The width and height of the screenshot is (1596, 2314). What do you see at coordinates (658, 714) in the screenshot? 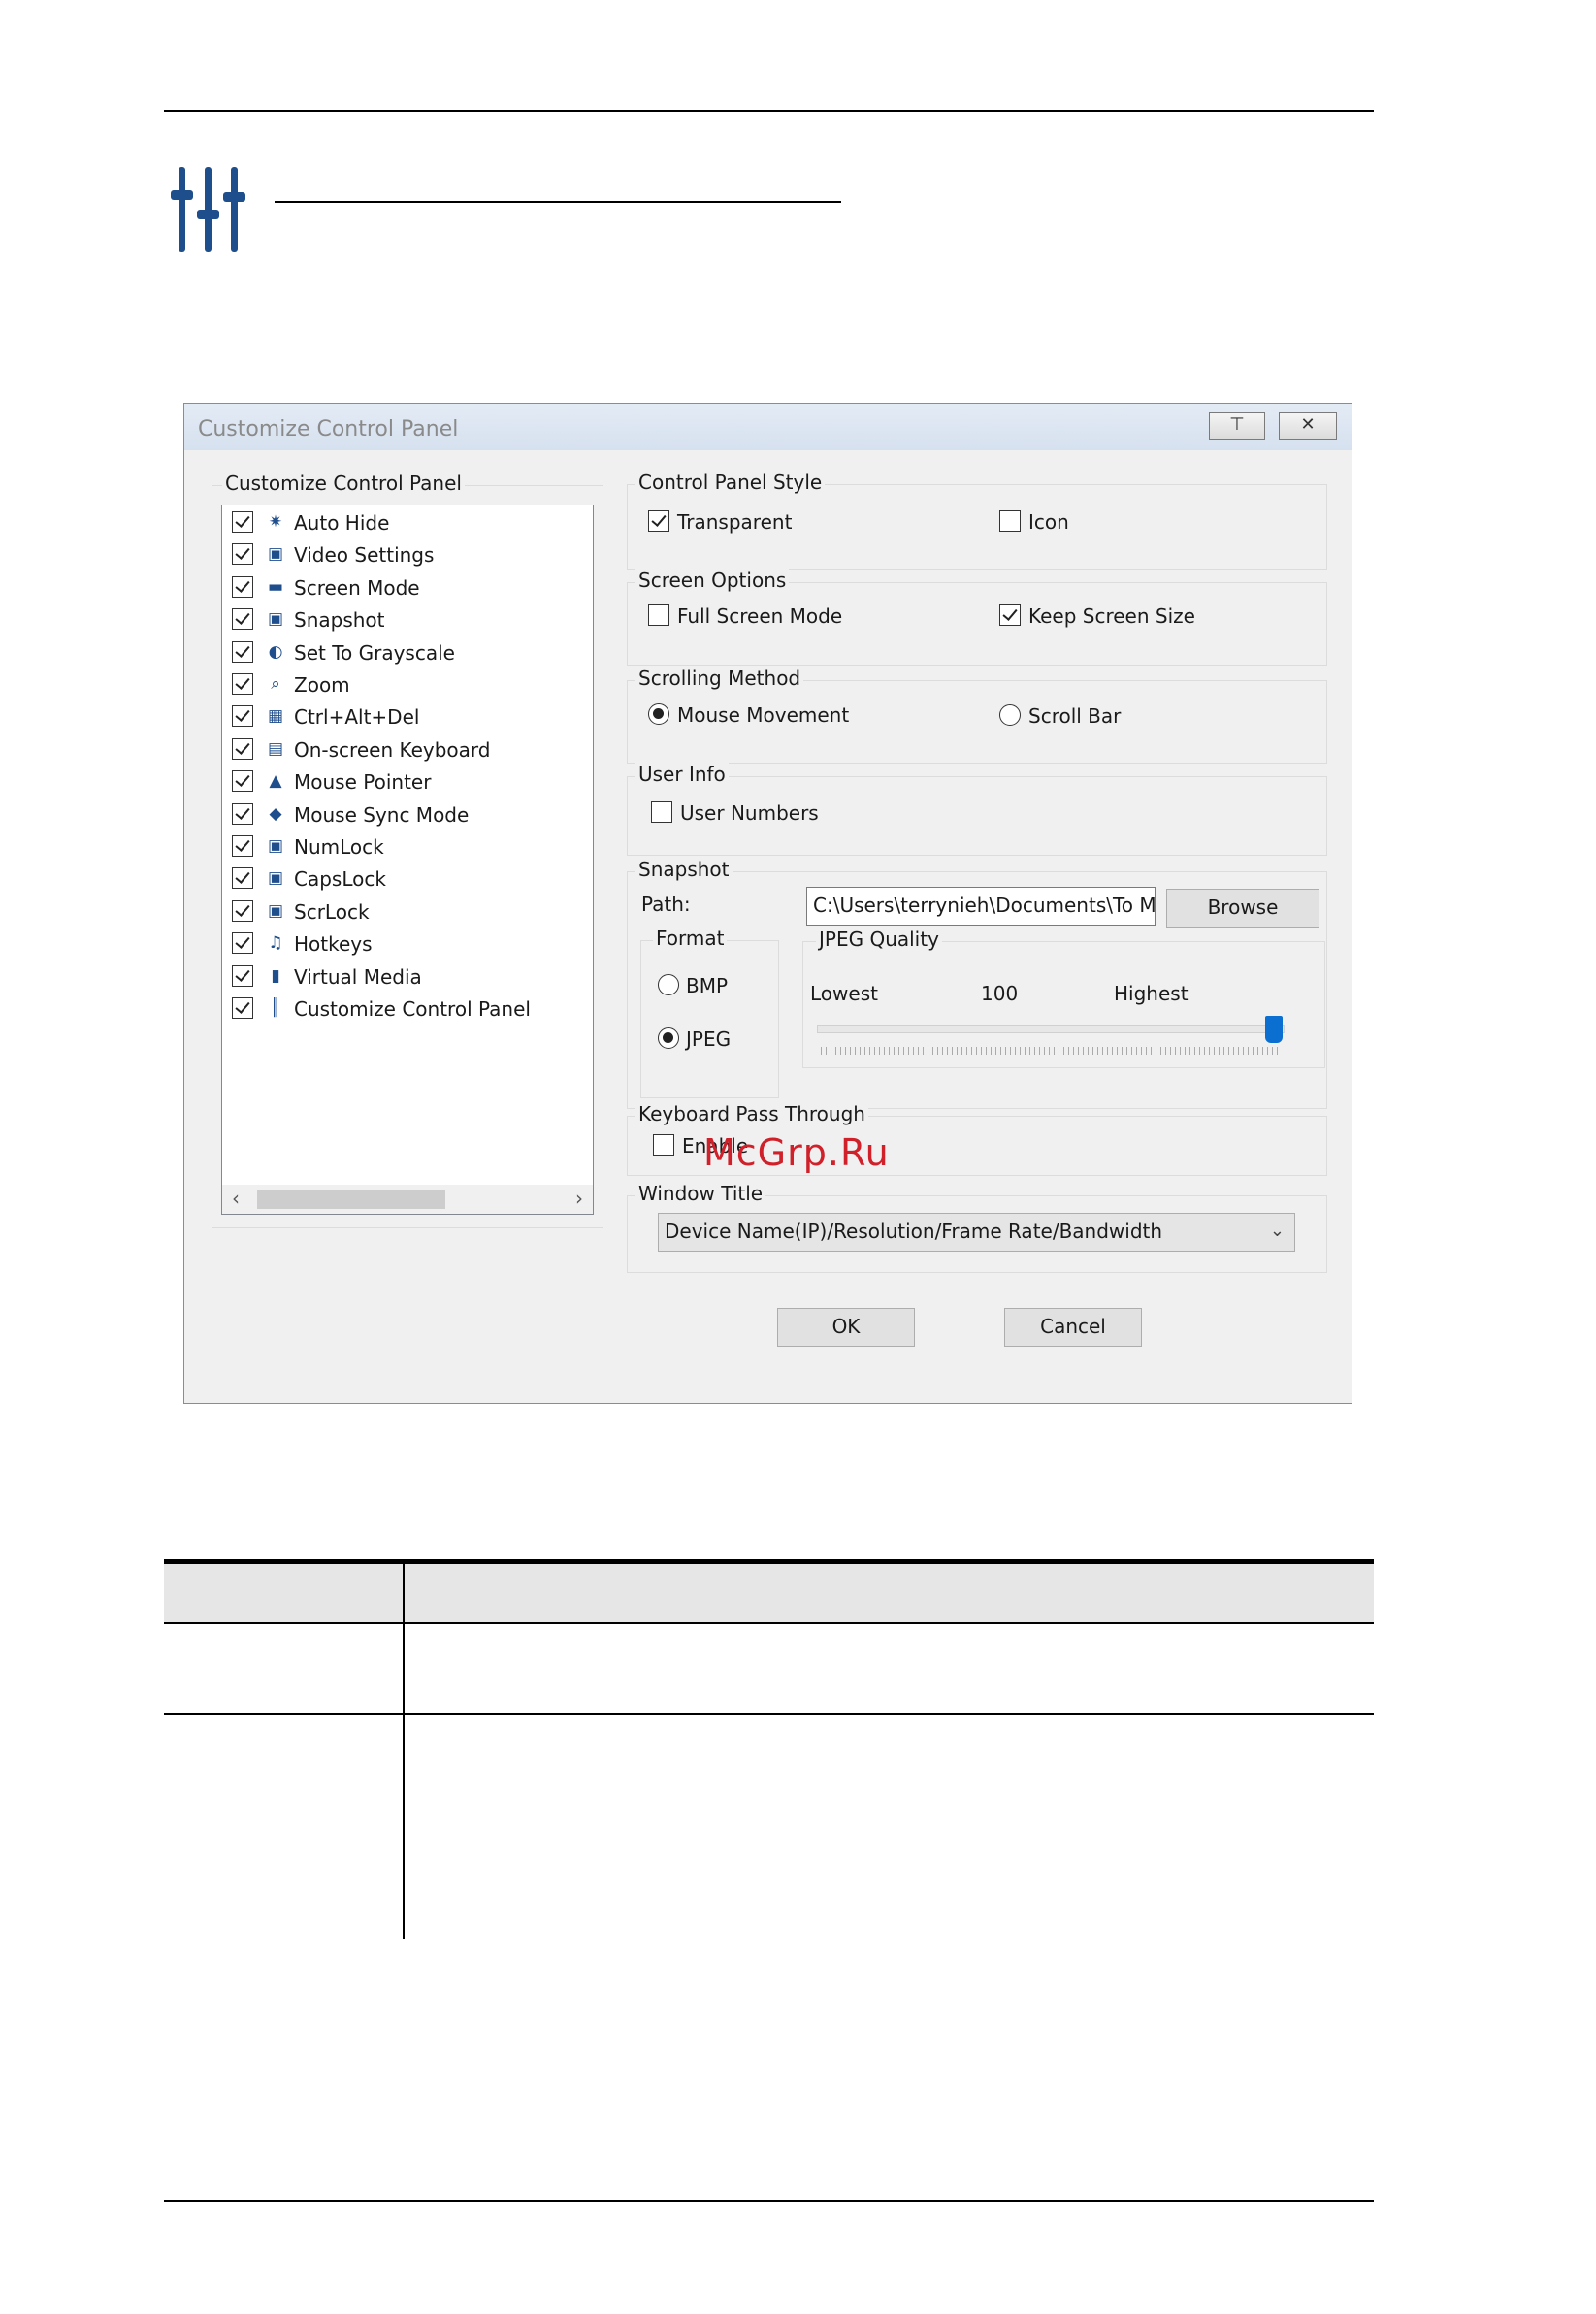
I see `mouse-movement-radio` at bounding box center [658, 714].